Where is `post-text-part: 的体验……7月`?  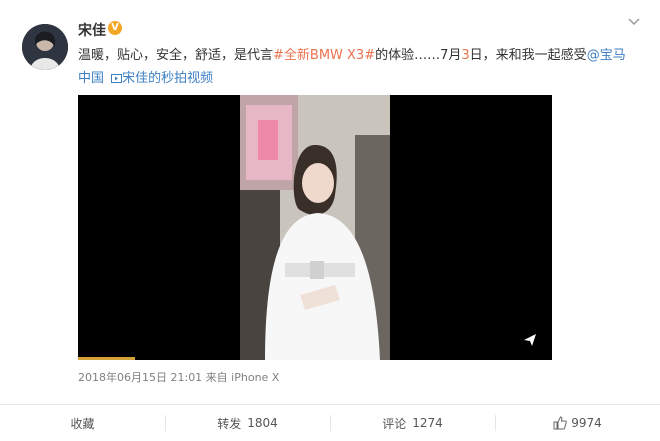
post-text-part: 的体验……7月 is located at coordinates (418, 55).